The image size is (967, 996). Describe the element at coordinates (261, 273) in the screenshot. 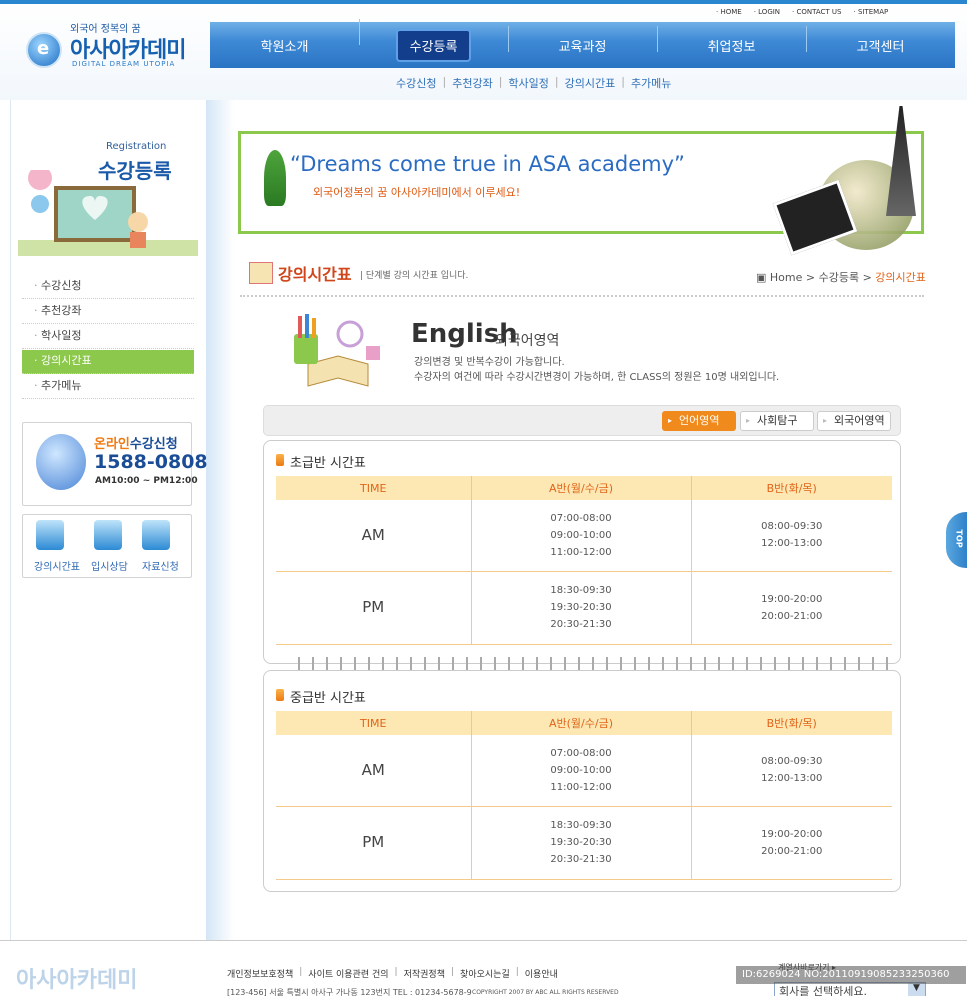

I see `timetable-section-icon` at that location.